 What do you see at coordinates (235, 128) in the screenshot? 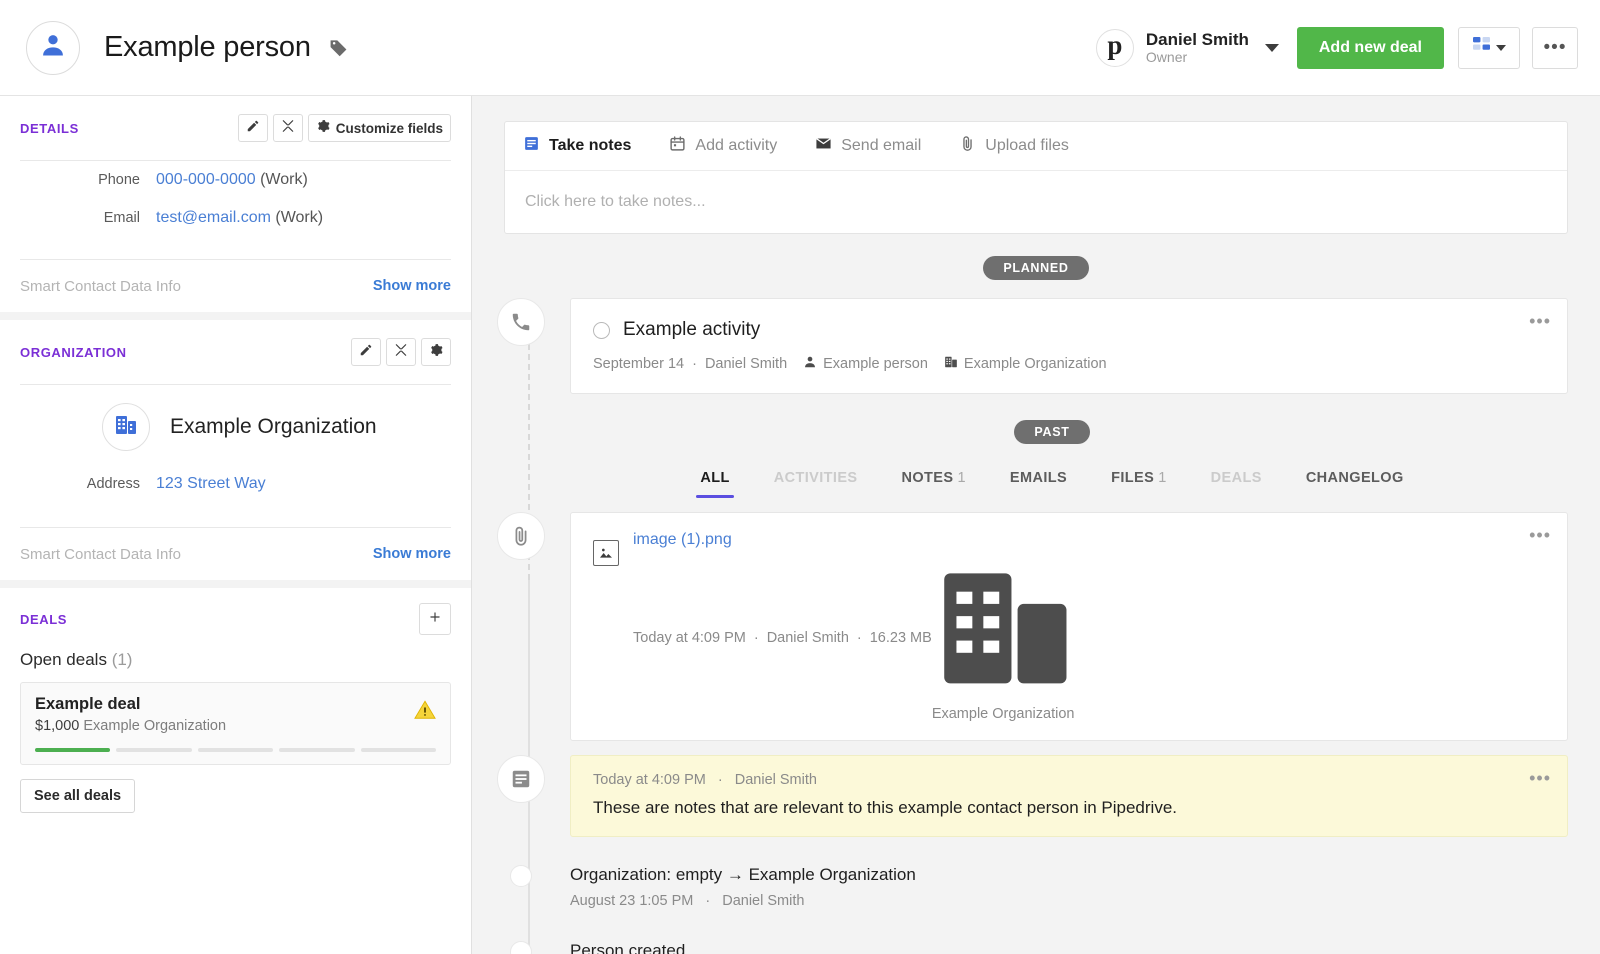
I see `details-panel-header: DETAILS Customize fields` at bounding box center [235, 128].